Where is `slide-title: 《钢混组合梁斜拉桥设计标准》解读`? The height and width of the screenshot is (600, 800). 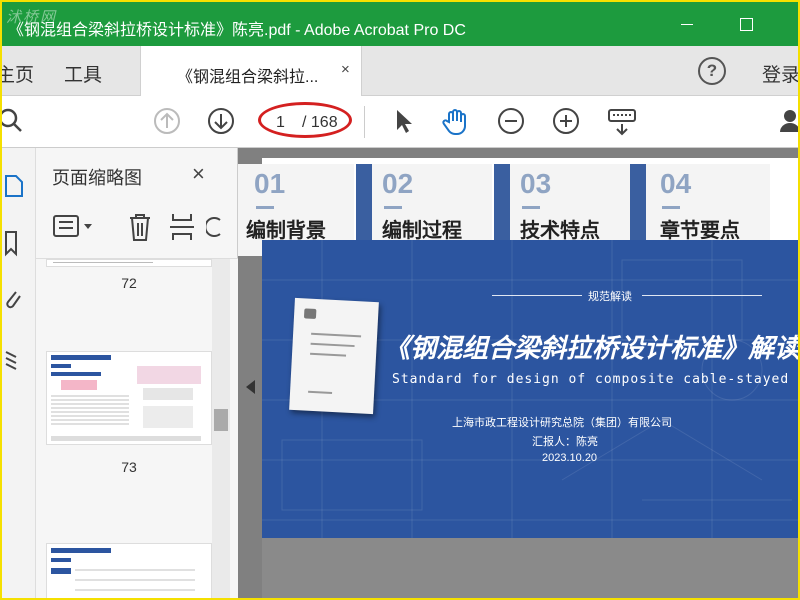
slide-title: 《钢混组合梁斜拉桥设计标准》解读 is located at coordinates (591, 348).